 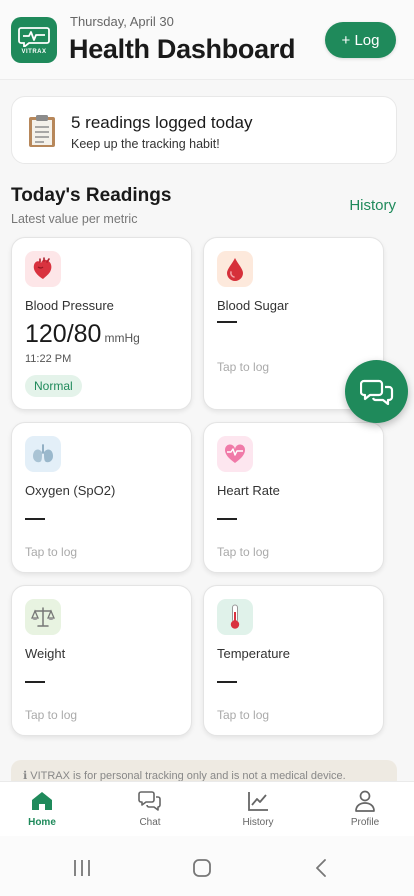 What do you see at coordinates (74, 219) in the screenshot?
I see `readings-section-subtitle: Latest value per metric` at bounding box center [74, 219].